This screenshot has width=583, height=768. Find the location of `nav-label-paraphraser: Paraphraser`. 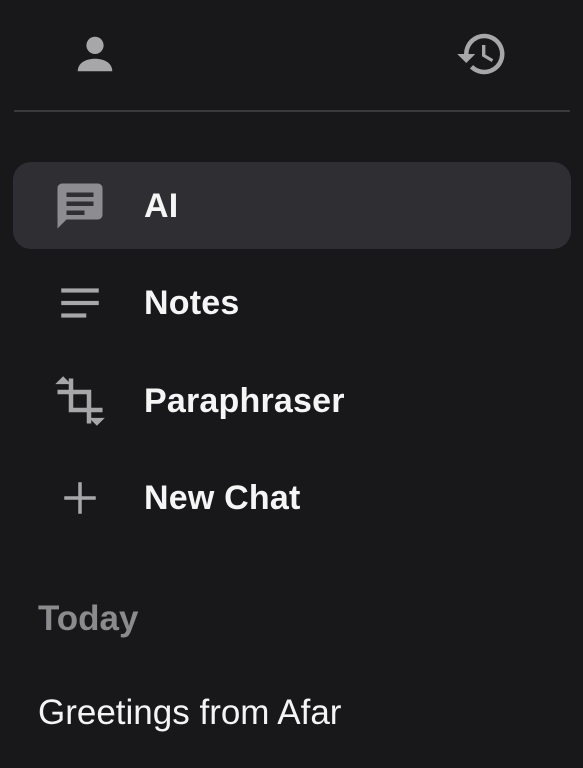

nav-label-paraphraser: Paraphraser is located at coordinates (244, 400).